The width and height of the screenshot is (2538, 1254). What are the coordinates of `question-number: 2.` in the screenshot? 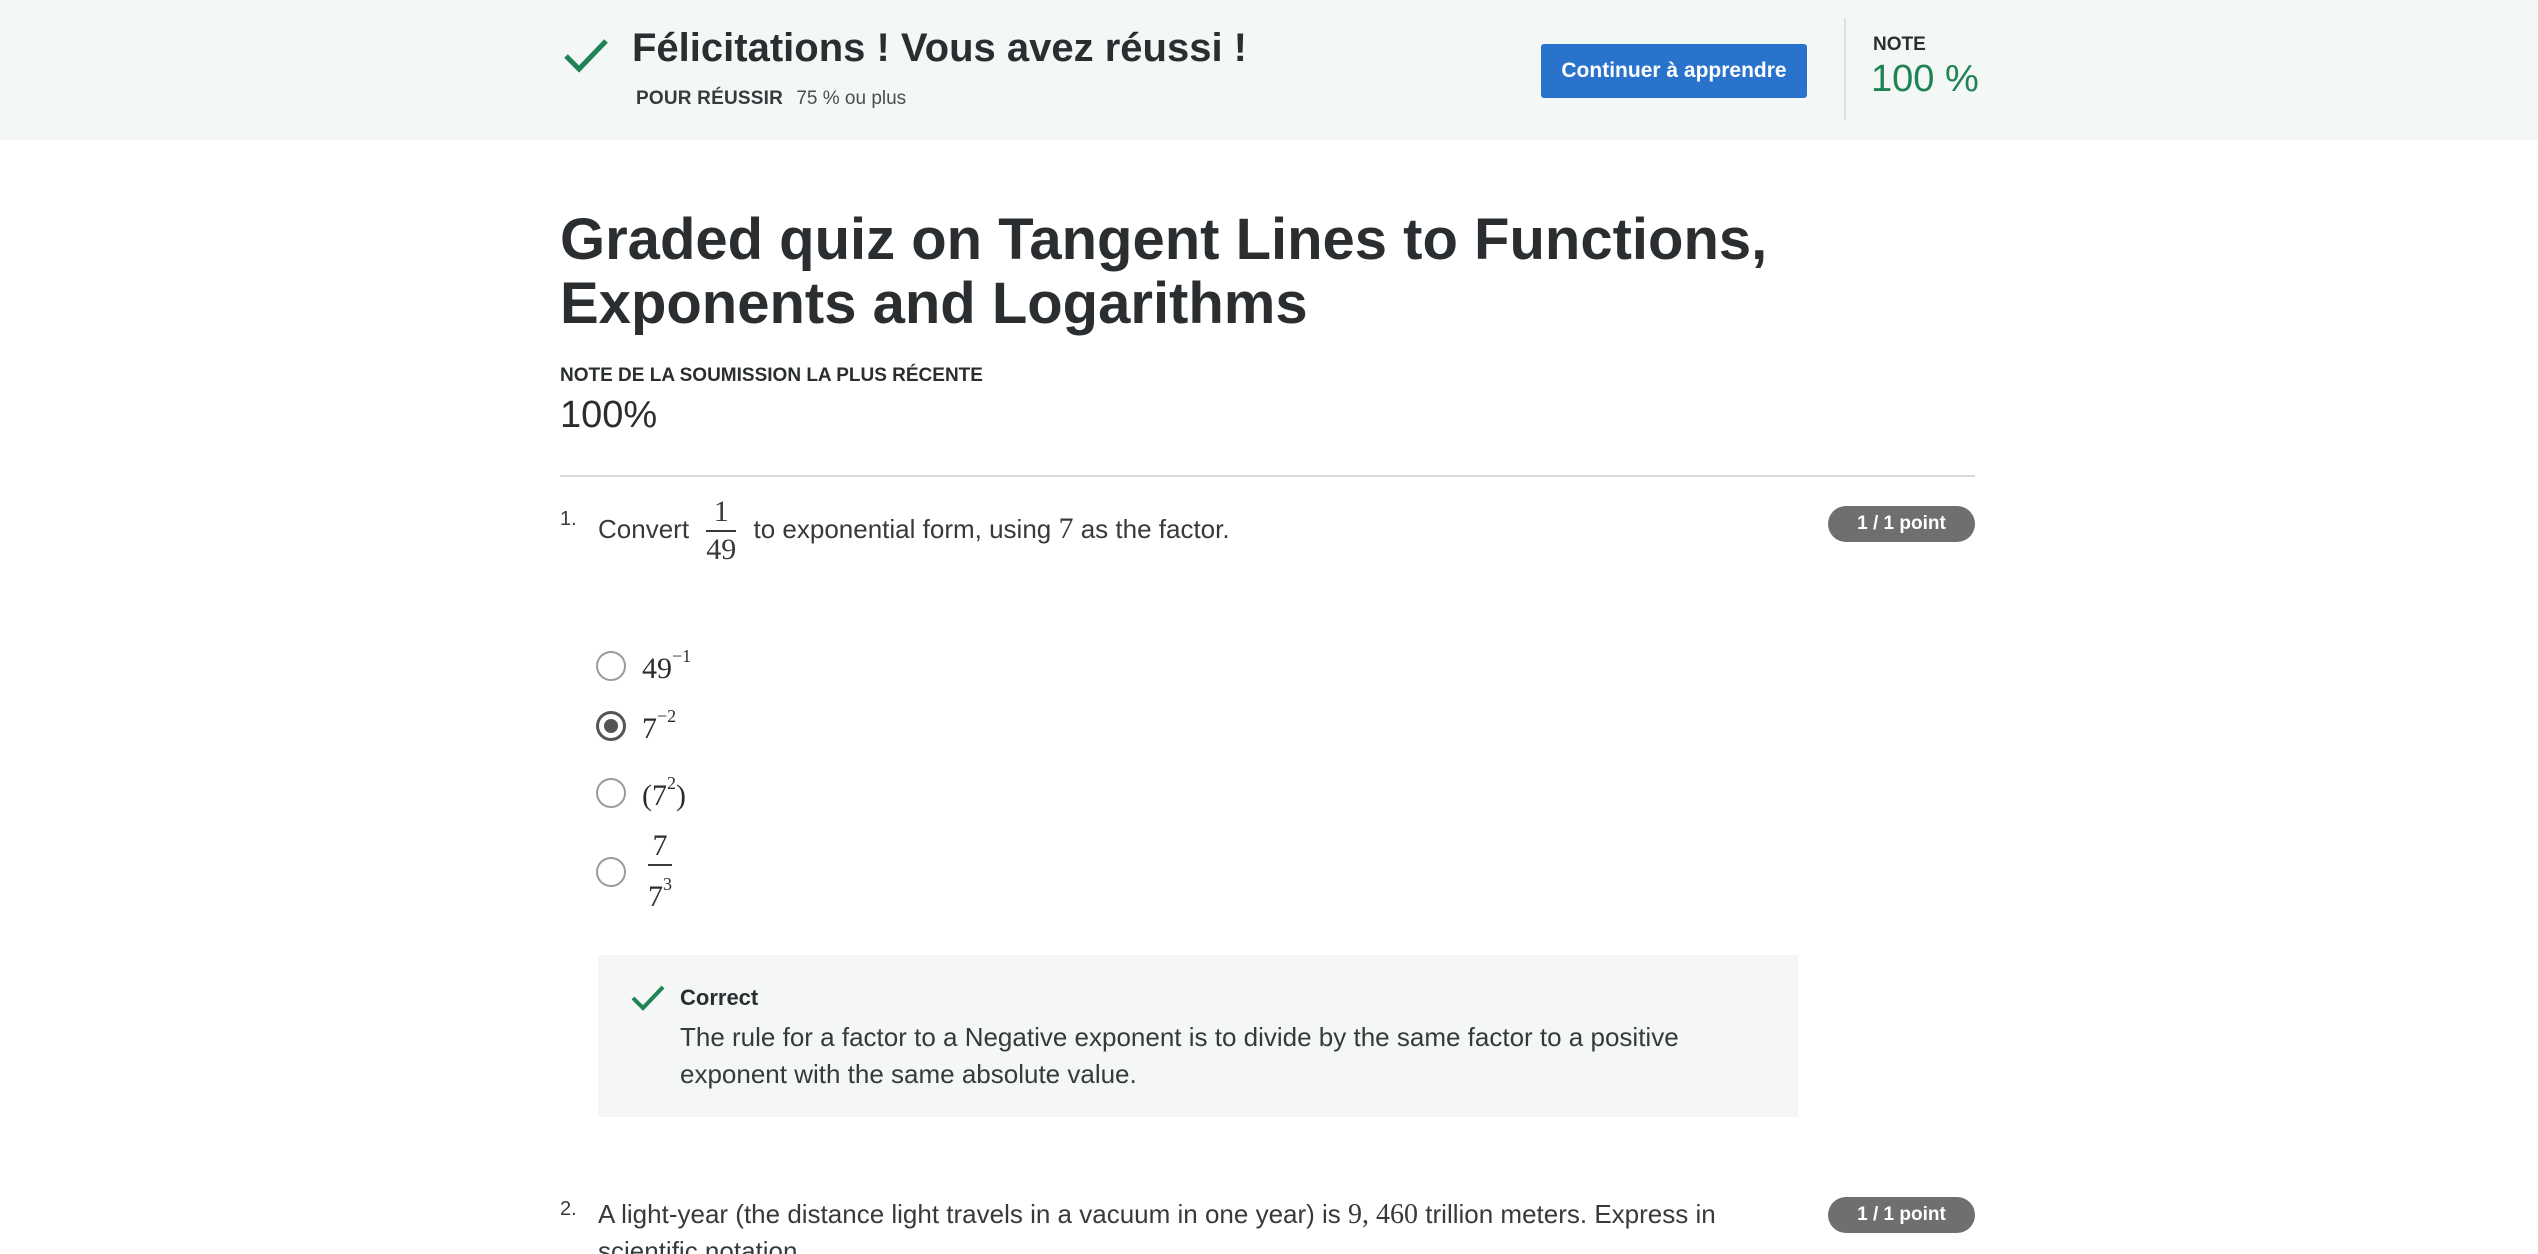 It's located at (568, 1209).